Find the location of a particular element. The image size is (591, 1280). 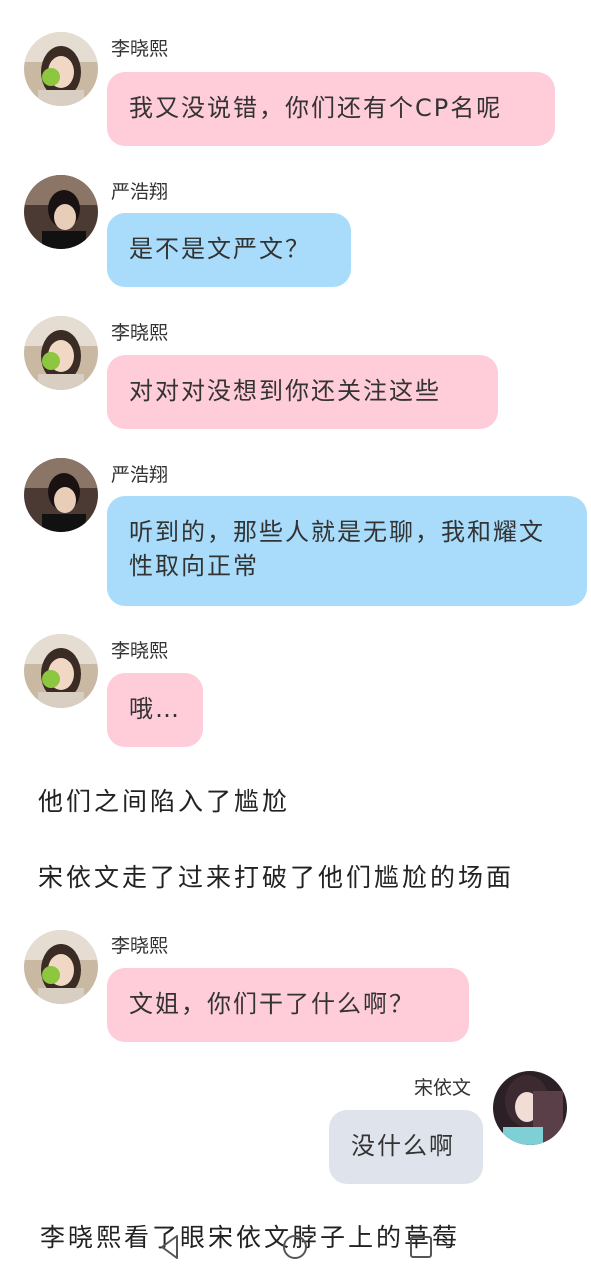

sender-name: 宋依文 is located at coordinates (443, 1088).